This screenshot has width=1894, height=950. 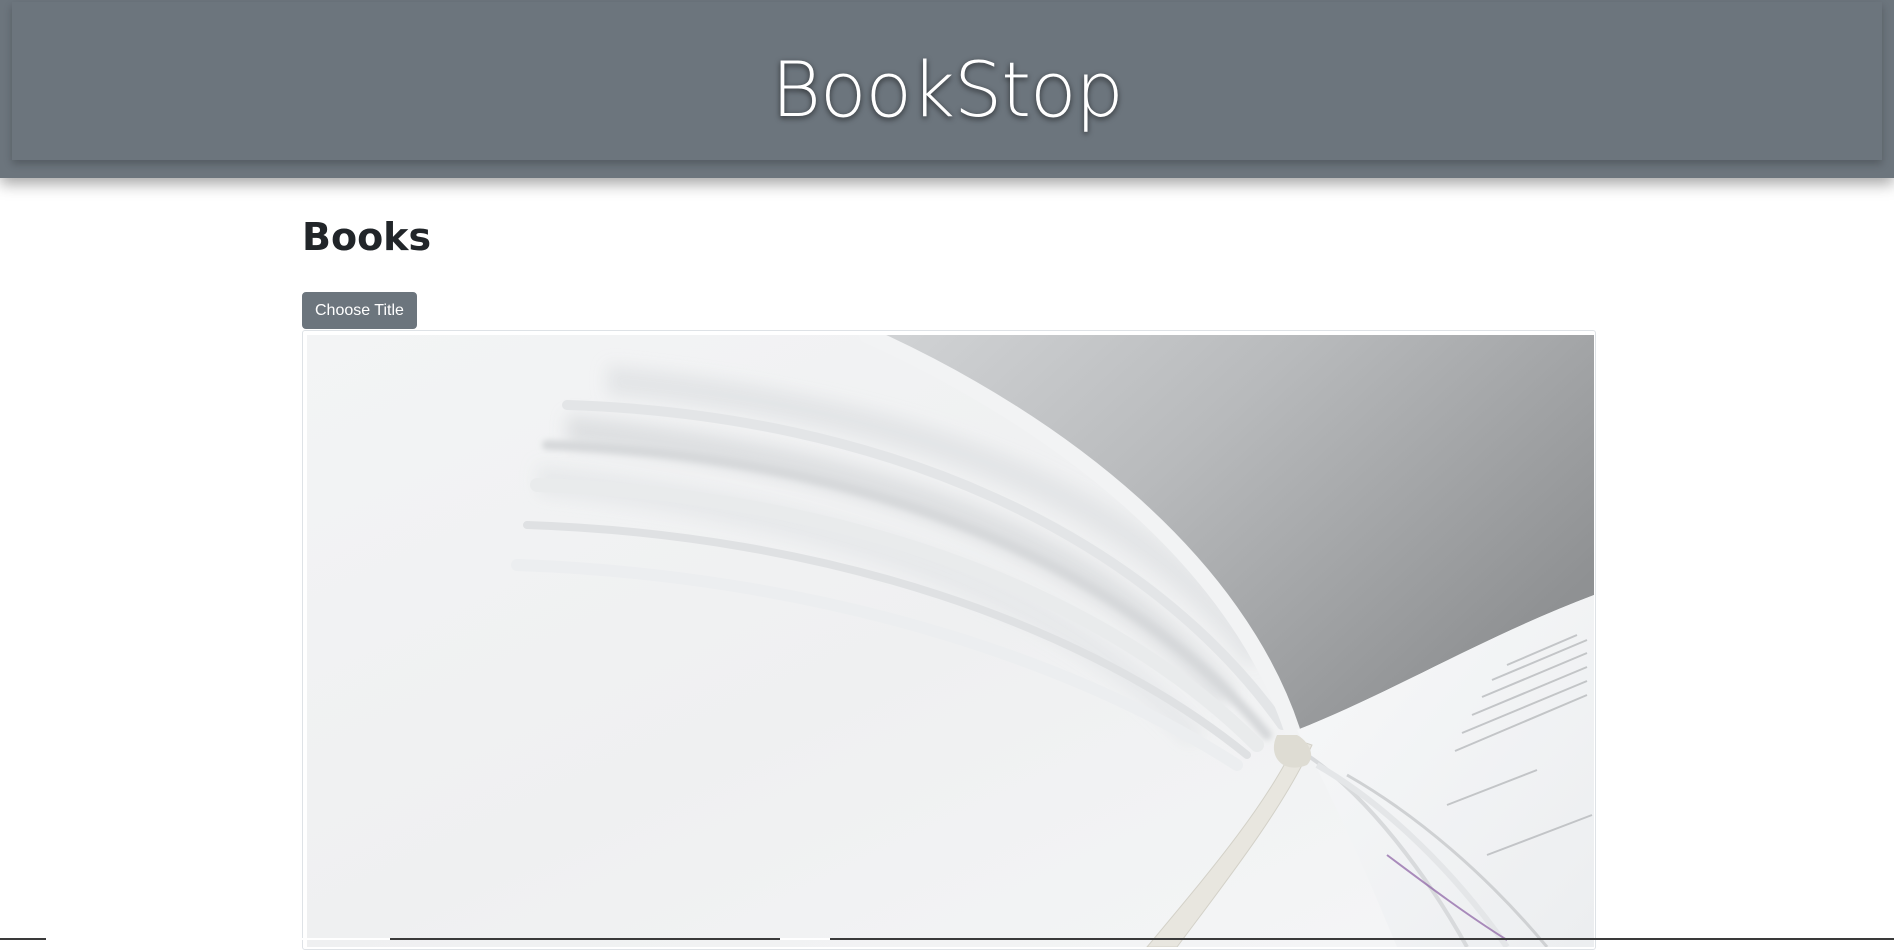 I want to click on page-title: Books, so click(x=950, y=235).